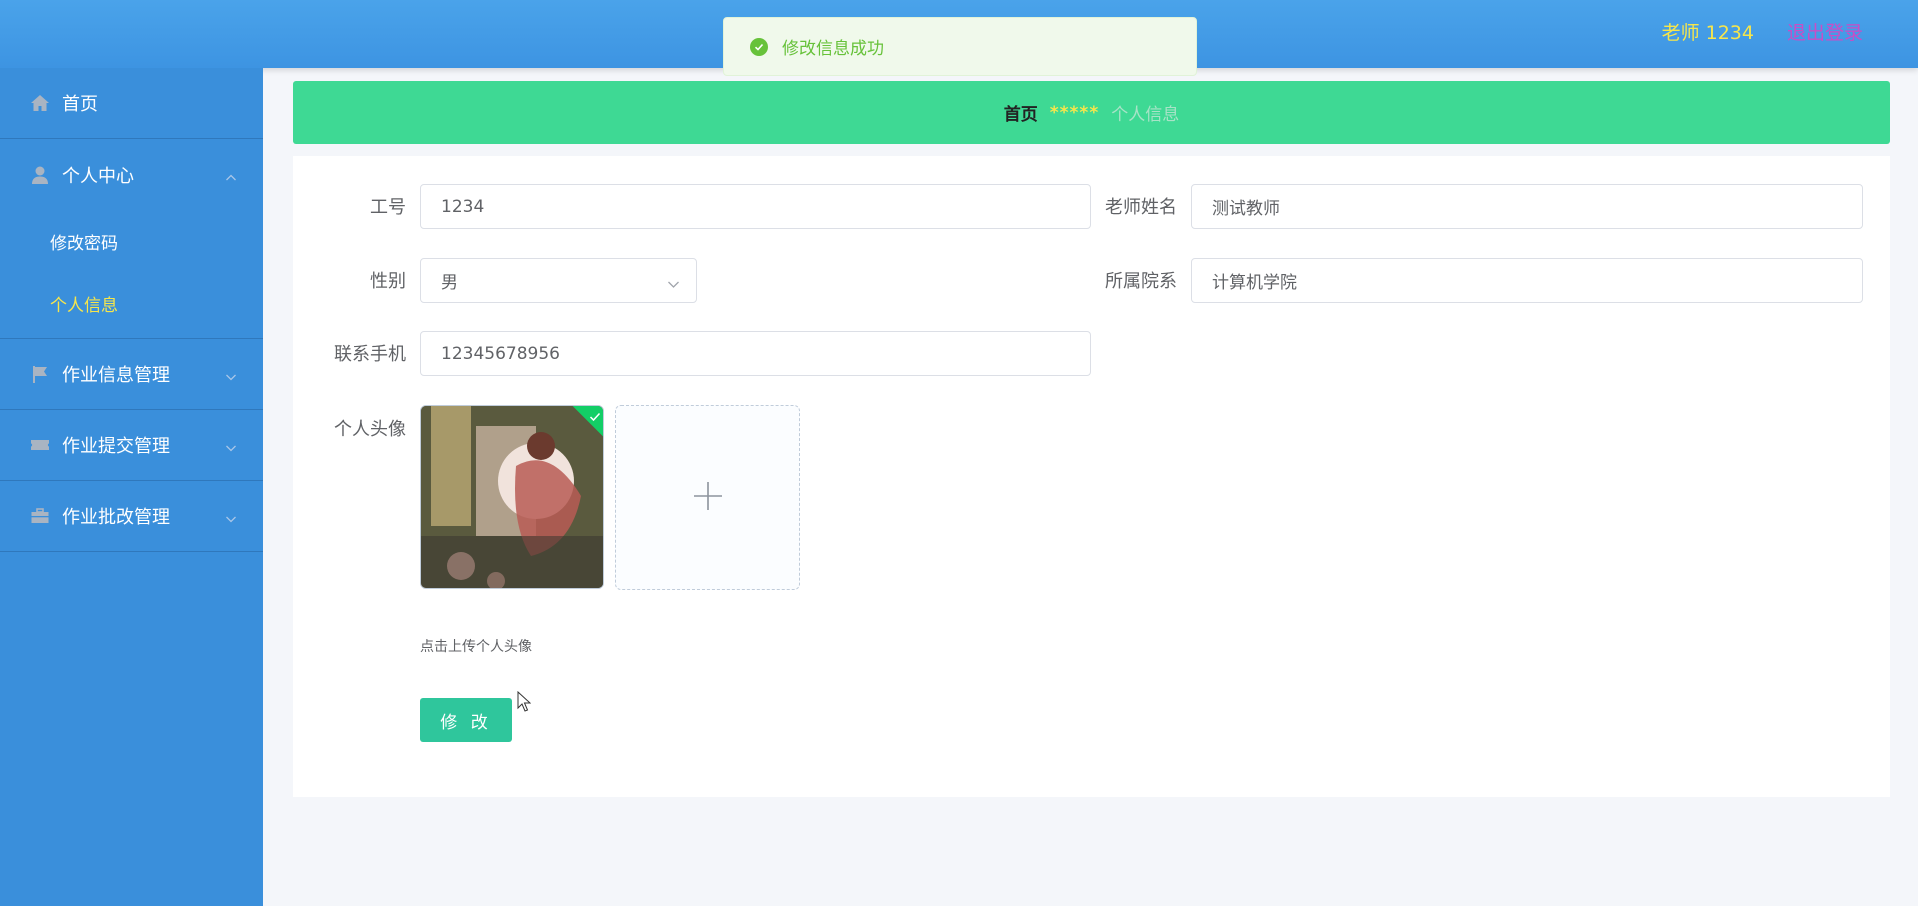 This screenshot has width=1918, height=906. I want to click on phone-label: 联系手机, so click(370, 354).